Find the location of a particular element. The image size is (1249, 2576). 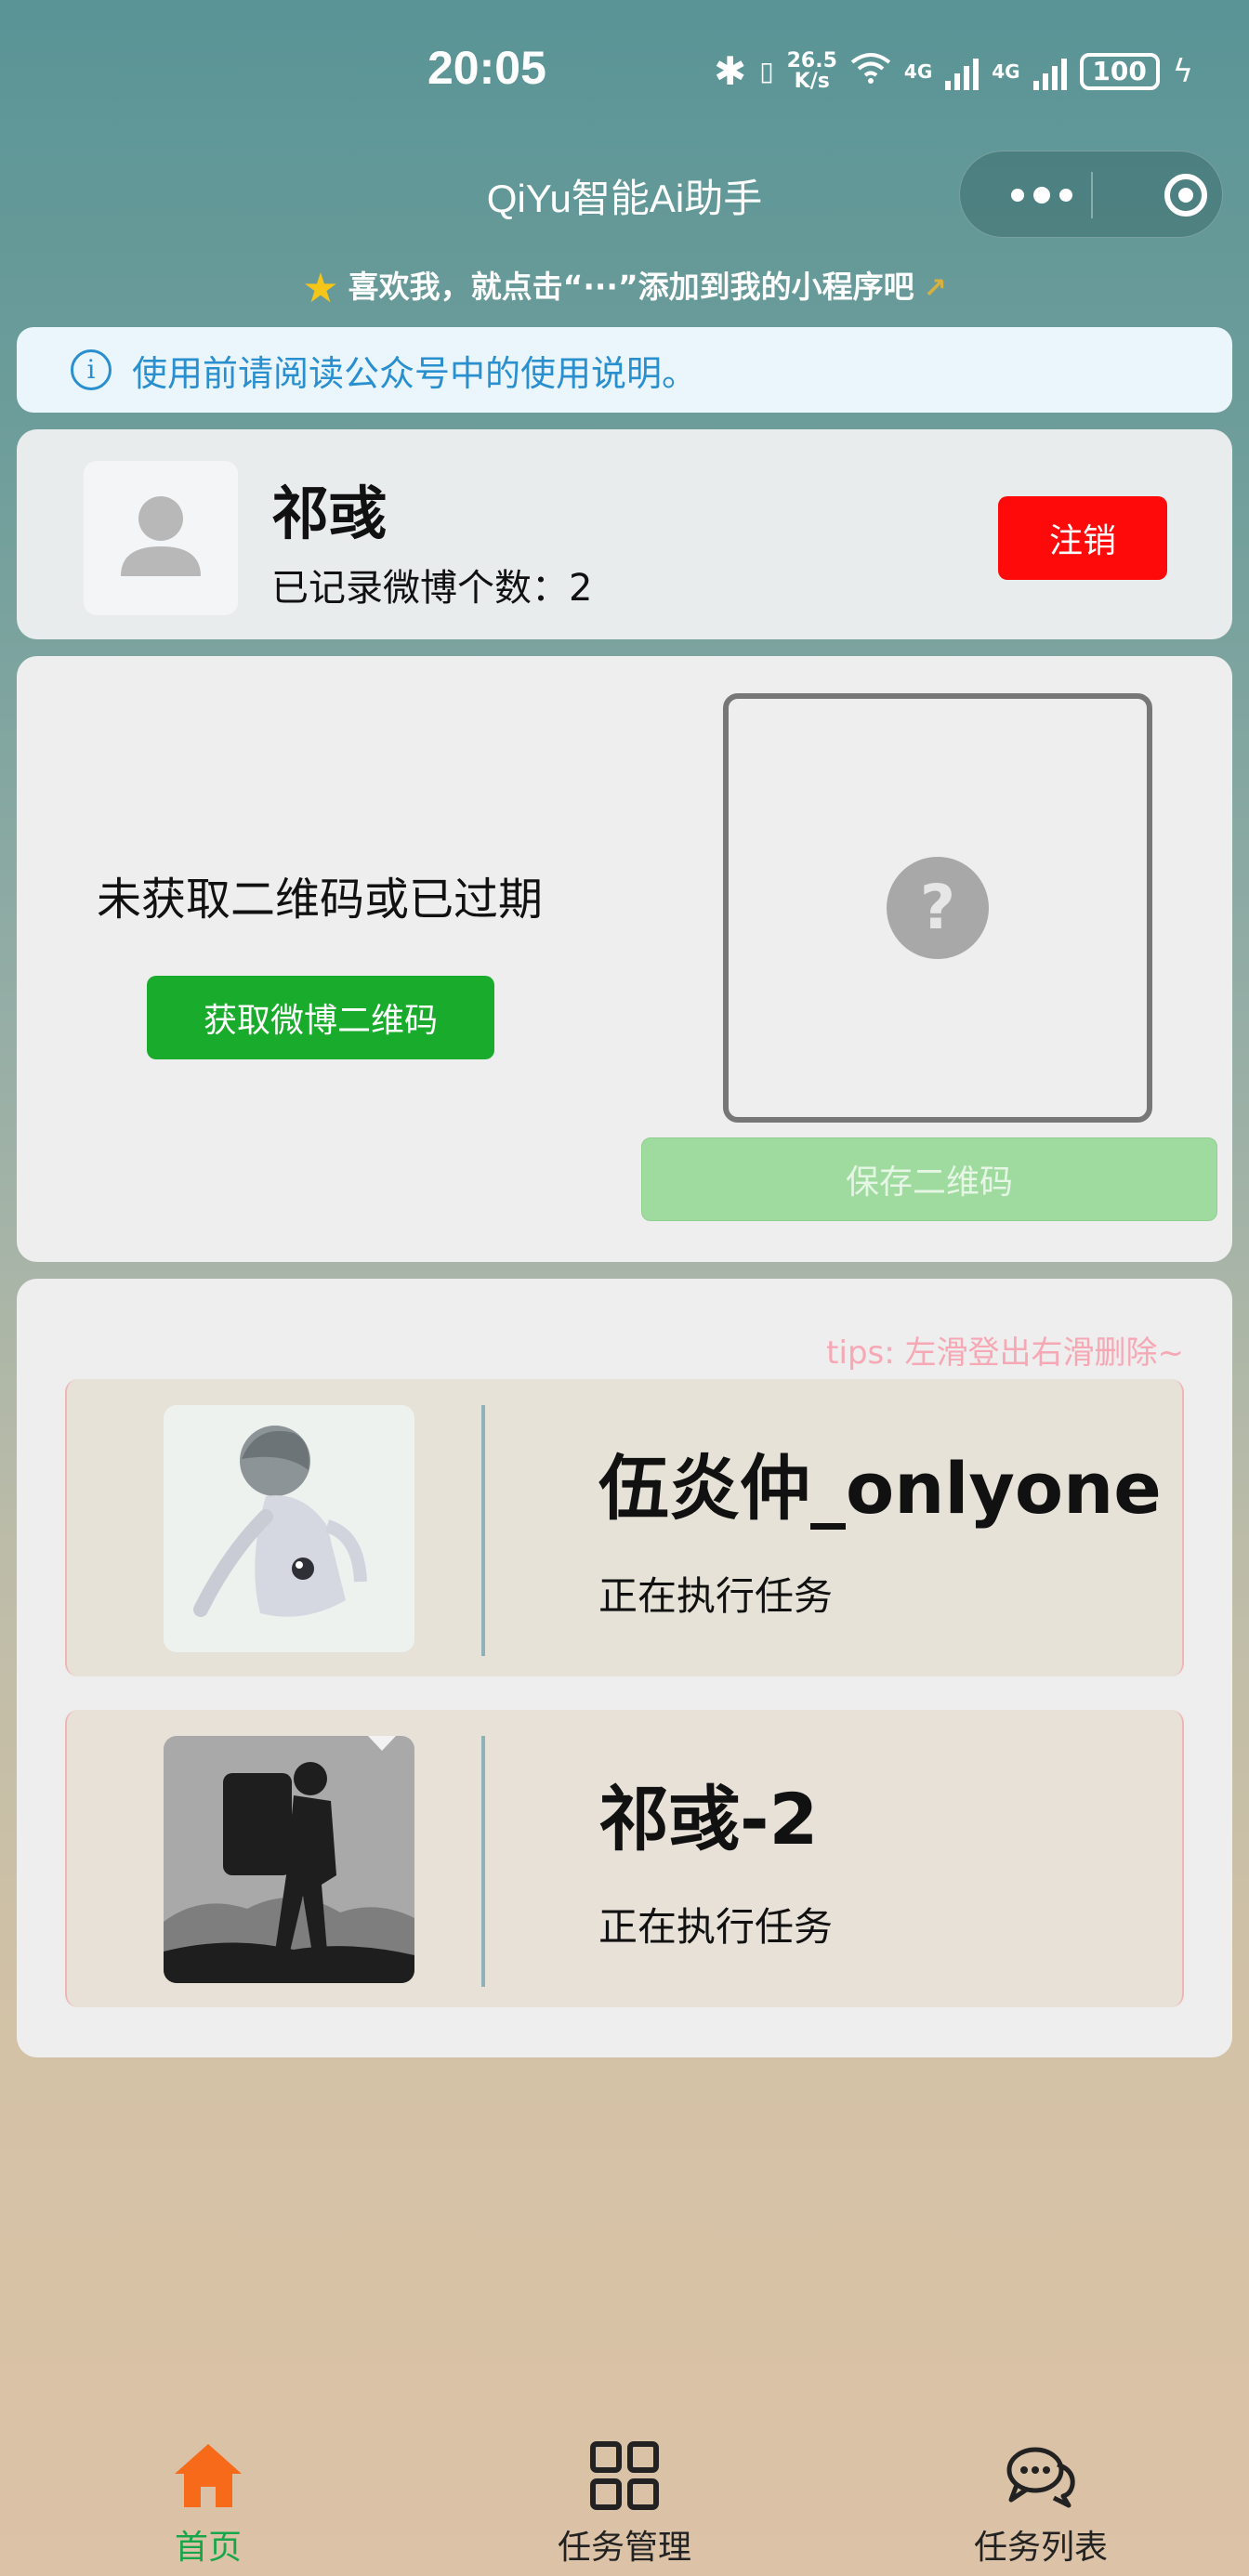

avatar is located at coordinates (161, 538).